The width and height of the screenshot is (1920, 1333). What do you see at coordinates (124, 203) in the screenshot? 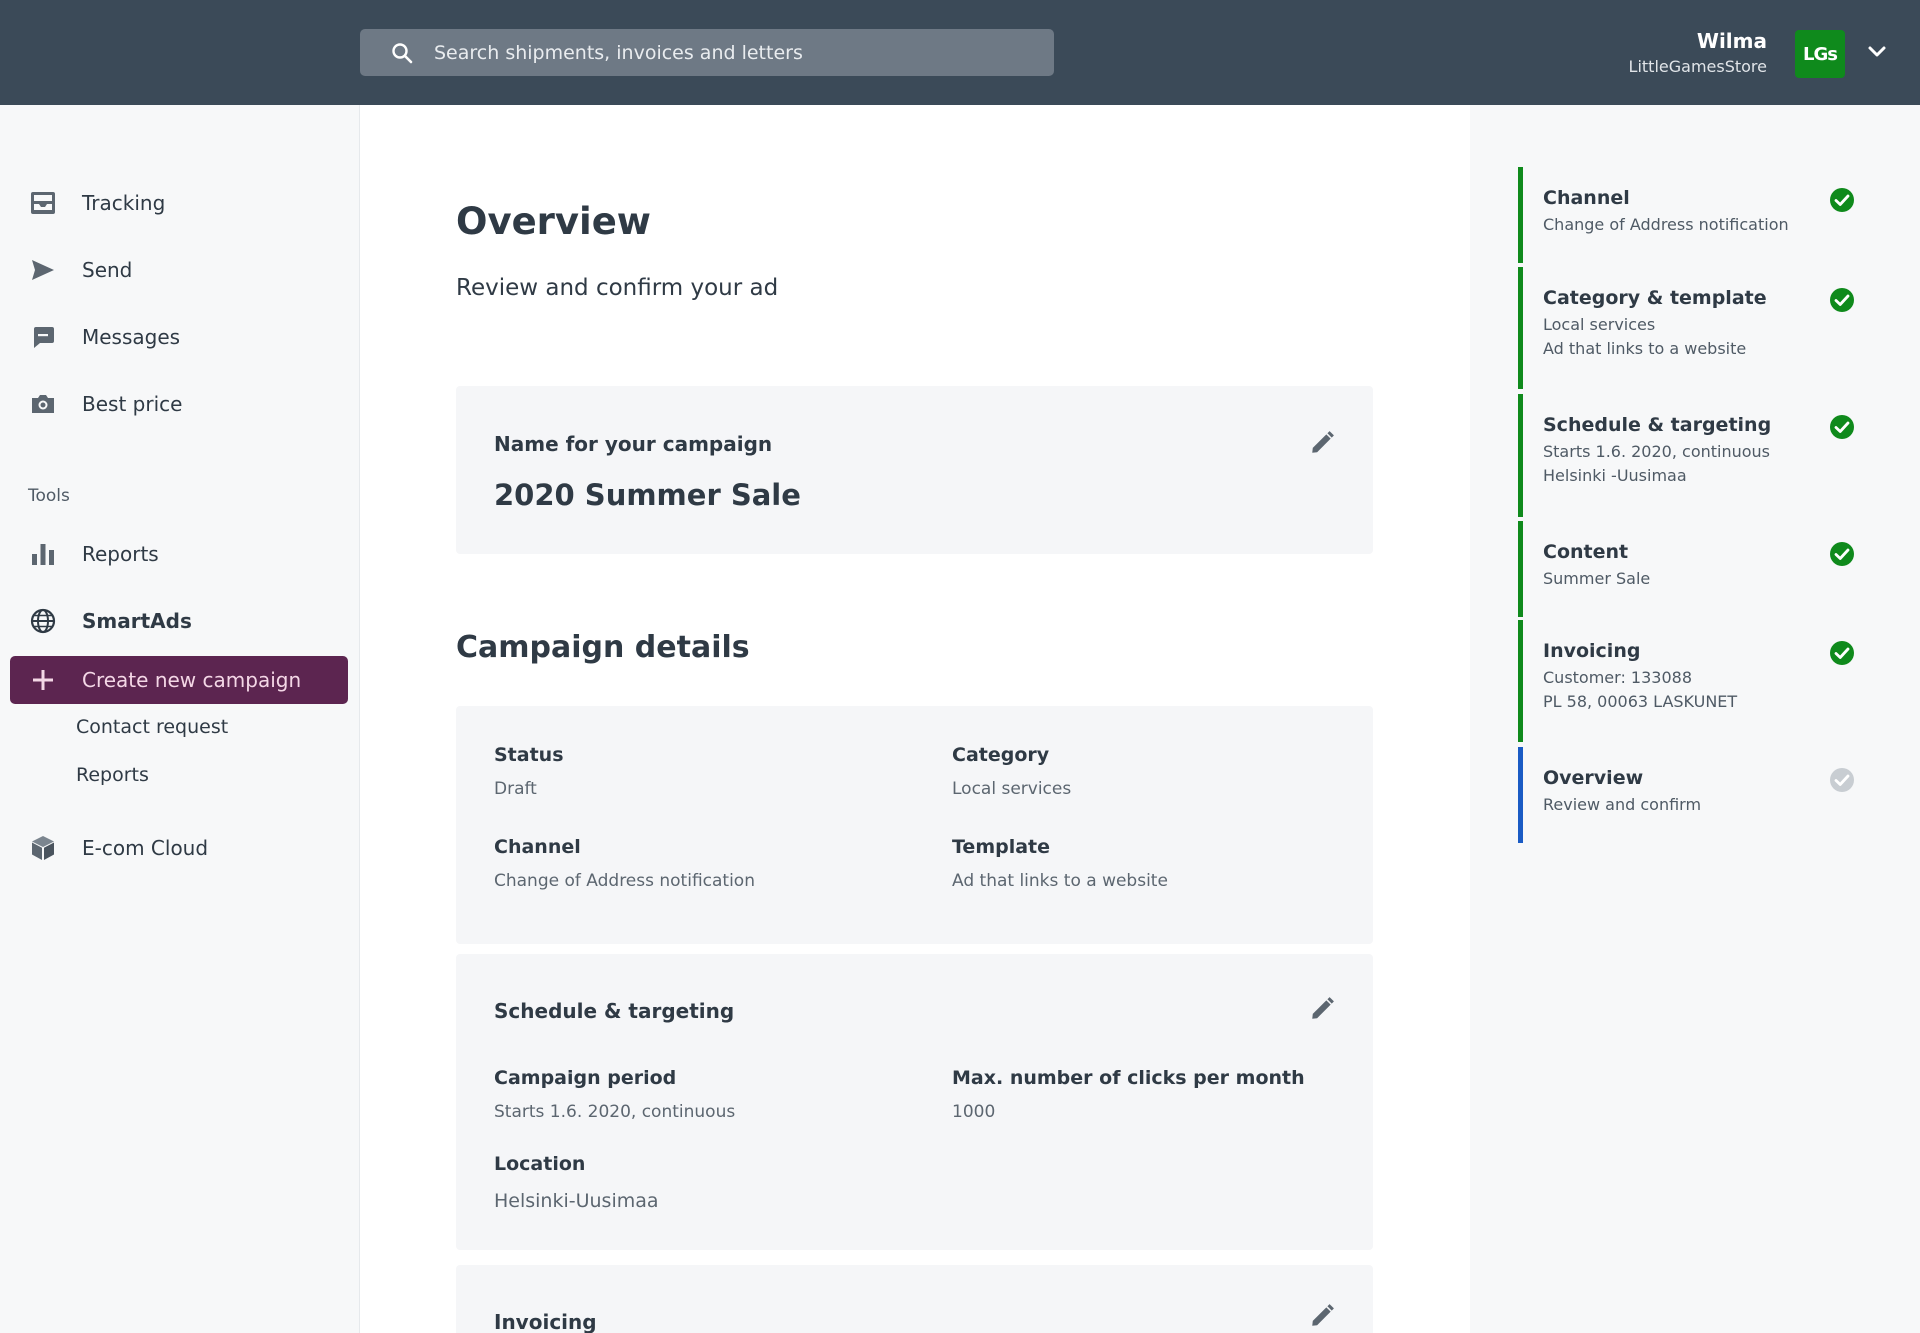
I see `sidebar-item-label: Tracking` at bounding box center [124, 203].